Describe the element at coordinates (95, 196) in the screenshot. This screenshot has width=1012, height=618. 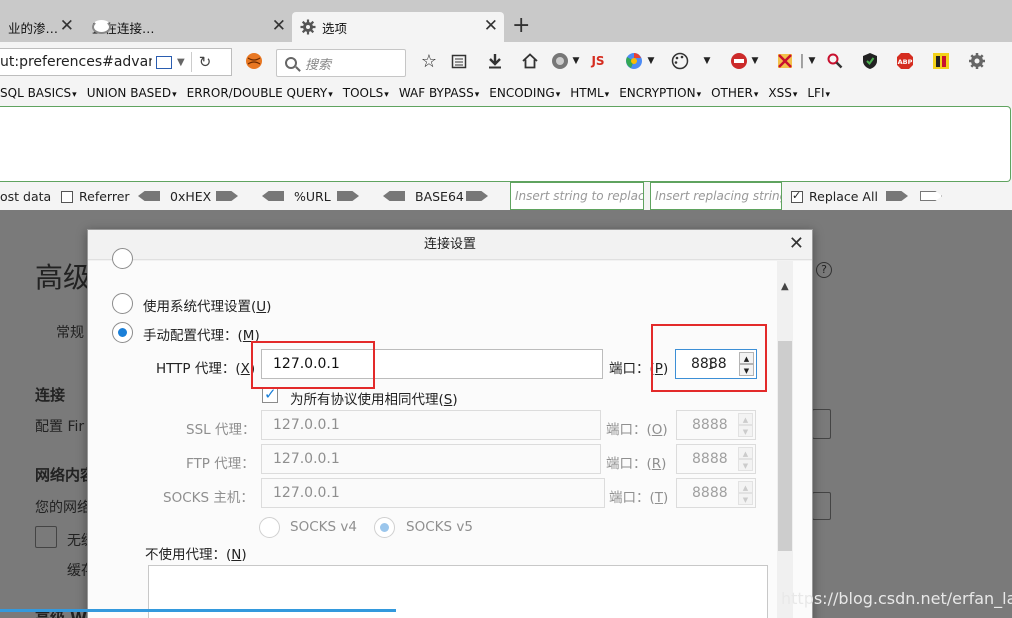
I see `referrer-option: Referrer` at that location.